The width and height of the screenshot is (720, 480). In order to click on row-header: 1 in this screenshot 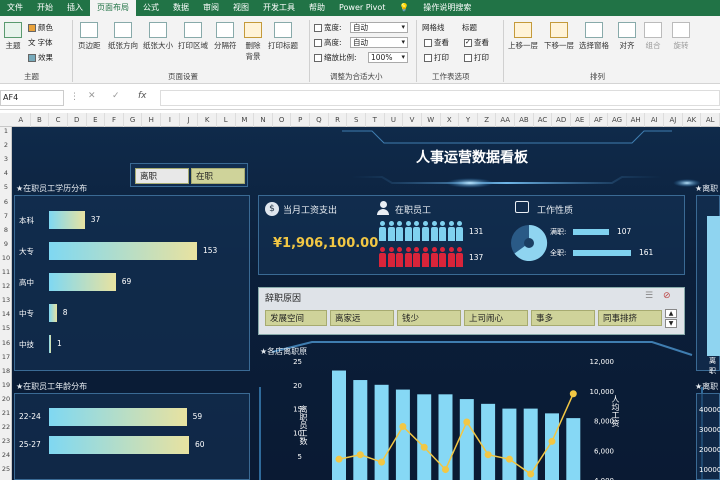, I will do `click(6, 131)`.